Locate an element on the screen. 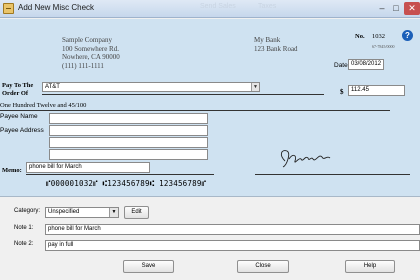 Image resolution: width=420 pixels, height=280 pixels. date-label: Date is located at coordinates (341, 65).